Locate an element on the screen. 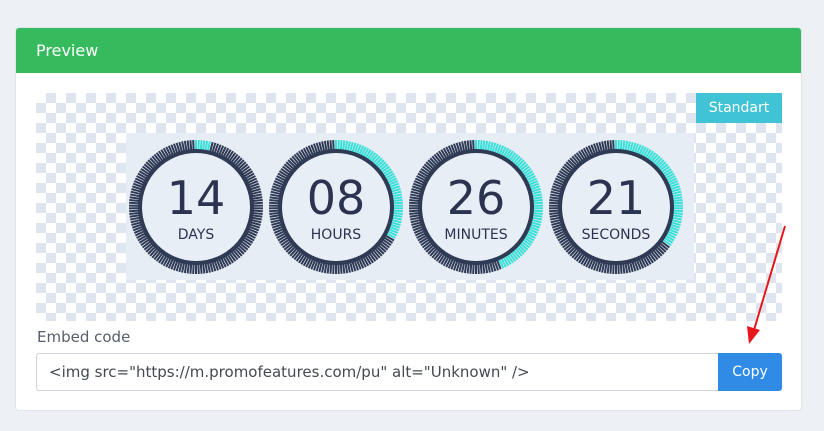 The image size is (824, 431). embed-code-row: Copy is located at coordinates (409, 372).